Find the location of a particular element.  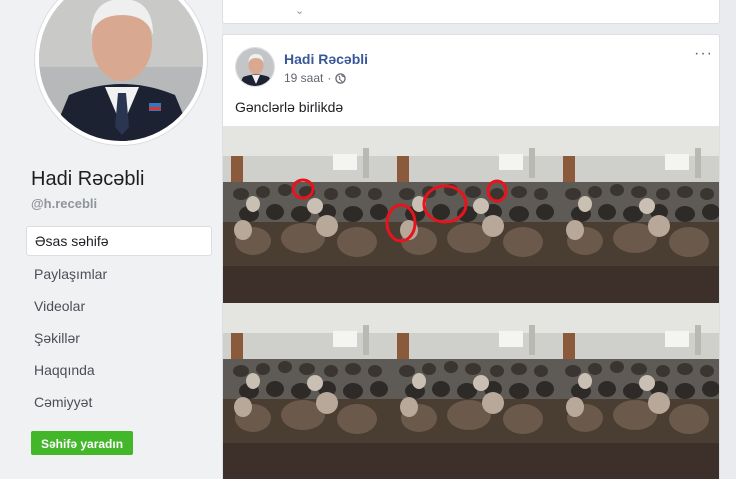

post-author-avatar is located at coordinates (255, 67).